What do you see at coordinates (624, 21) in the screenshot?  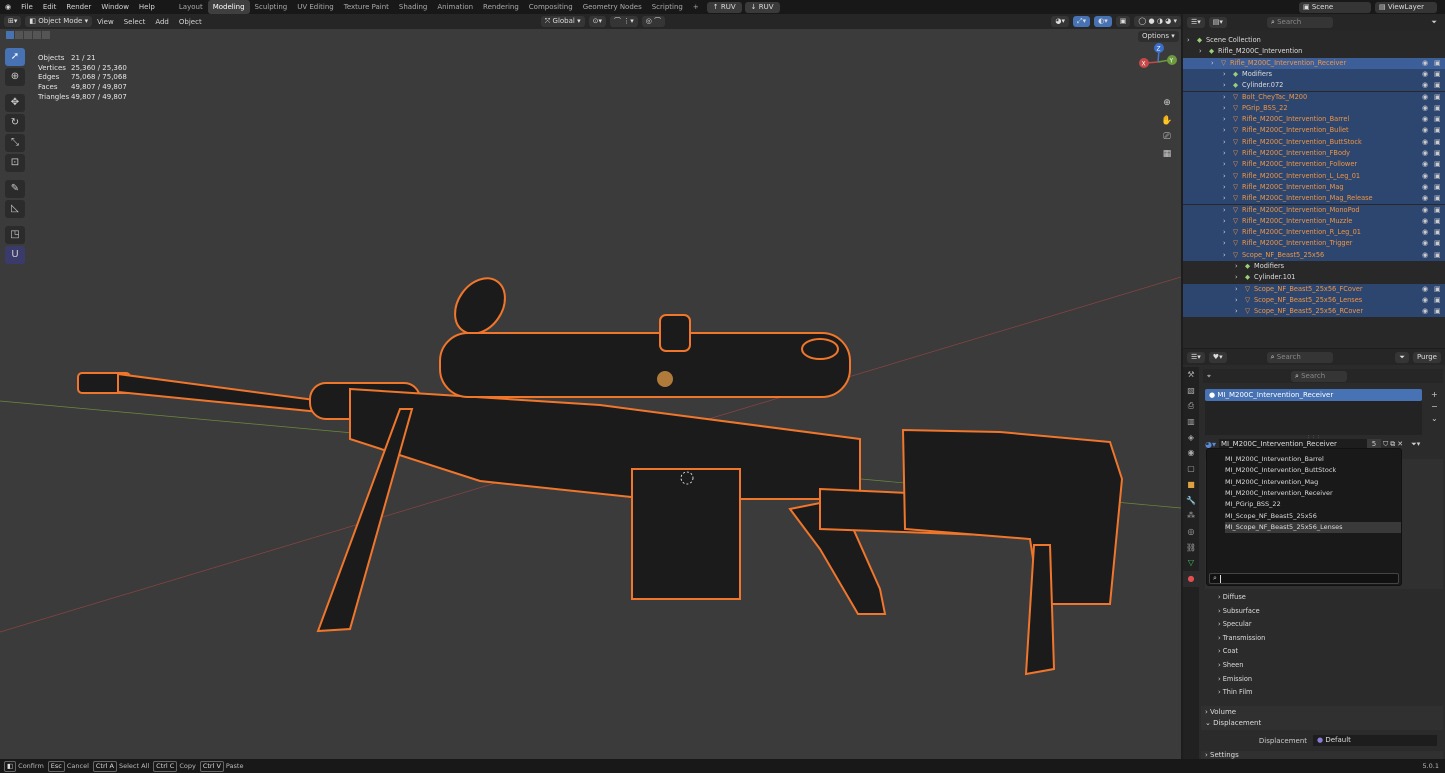 I see `snap-icon: ⌒ ⋮▾` at bounding box center [624, 21].